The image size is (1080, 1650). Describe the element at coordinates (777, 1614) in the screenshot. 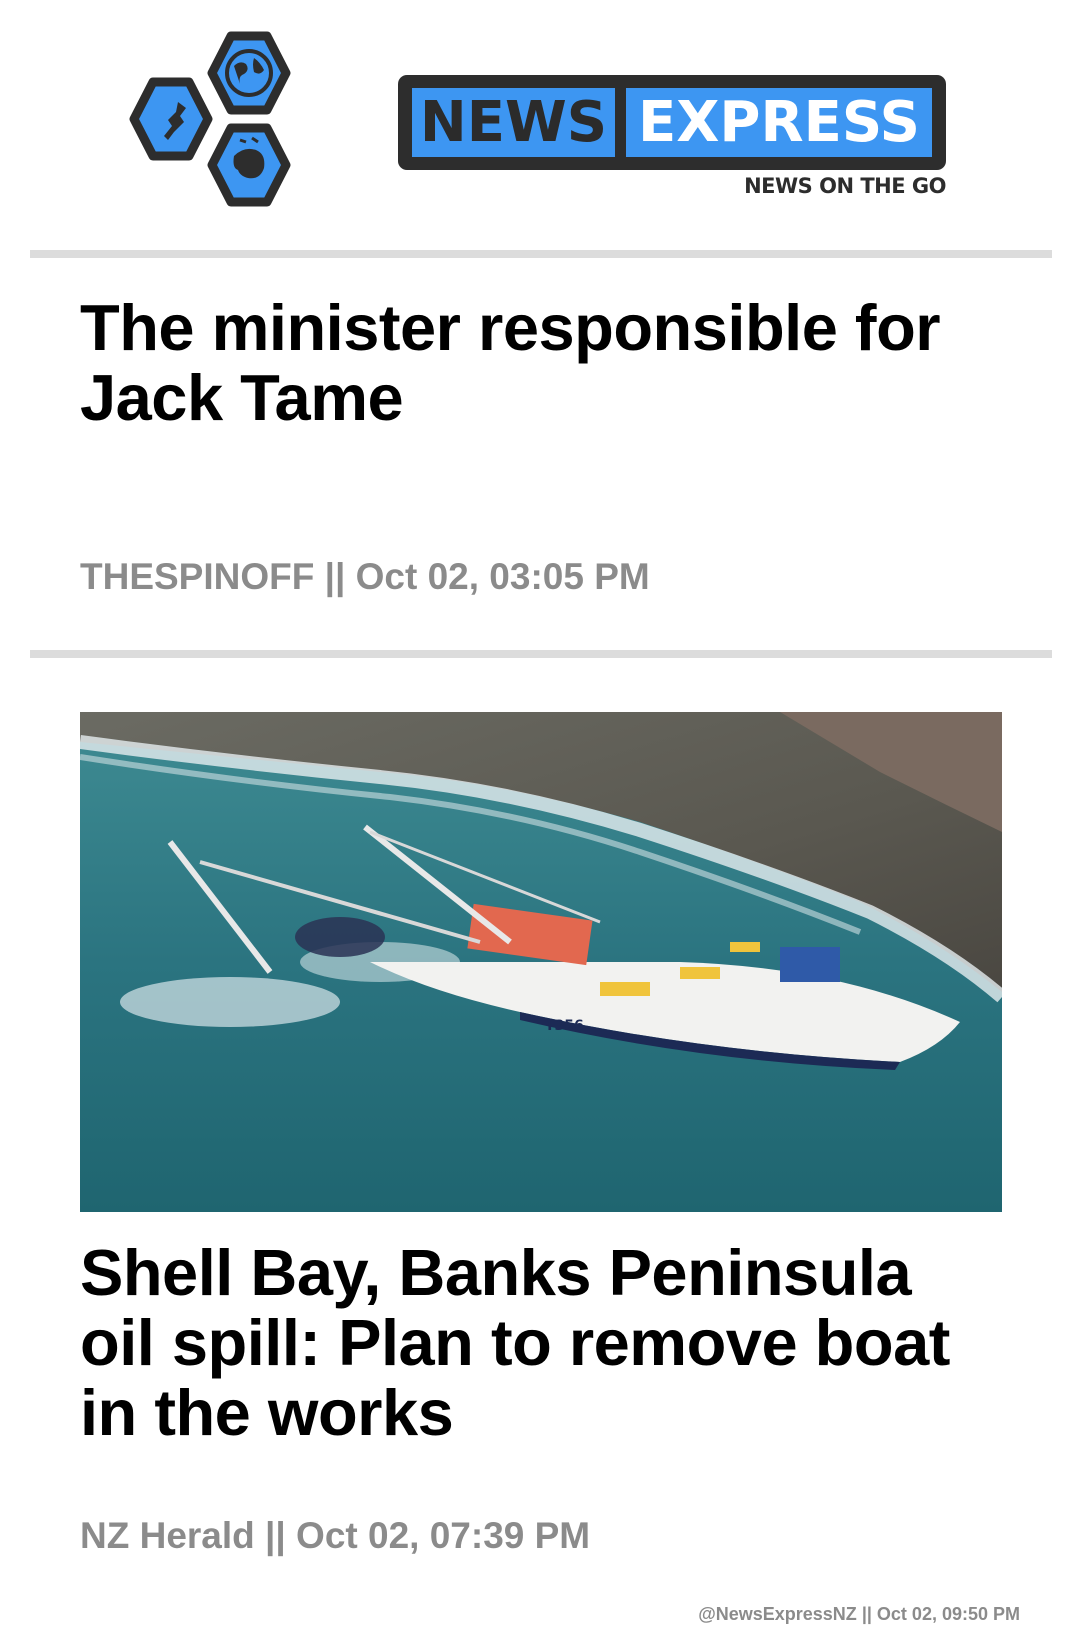

I see `footer-handle: @NewsExpressNZ` at that location.